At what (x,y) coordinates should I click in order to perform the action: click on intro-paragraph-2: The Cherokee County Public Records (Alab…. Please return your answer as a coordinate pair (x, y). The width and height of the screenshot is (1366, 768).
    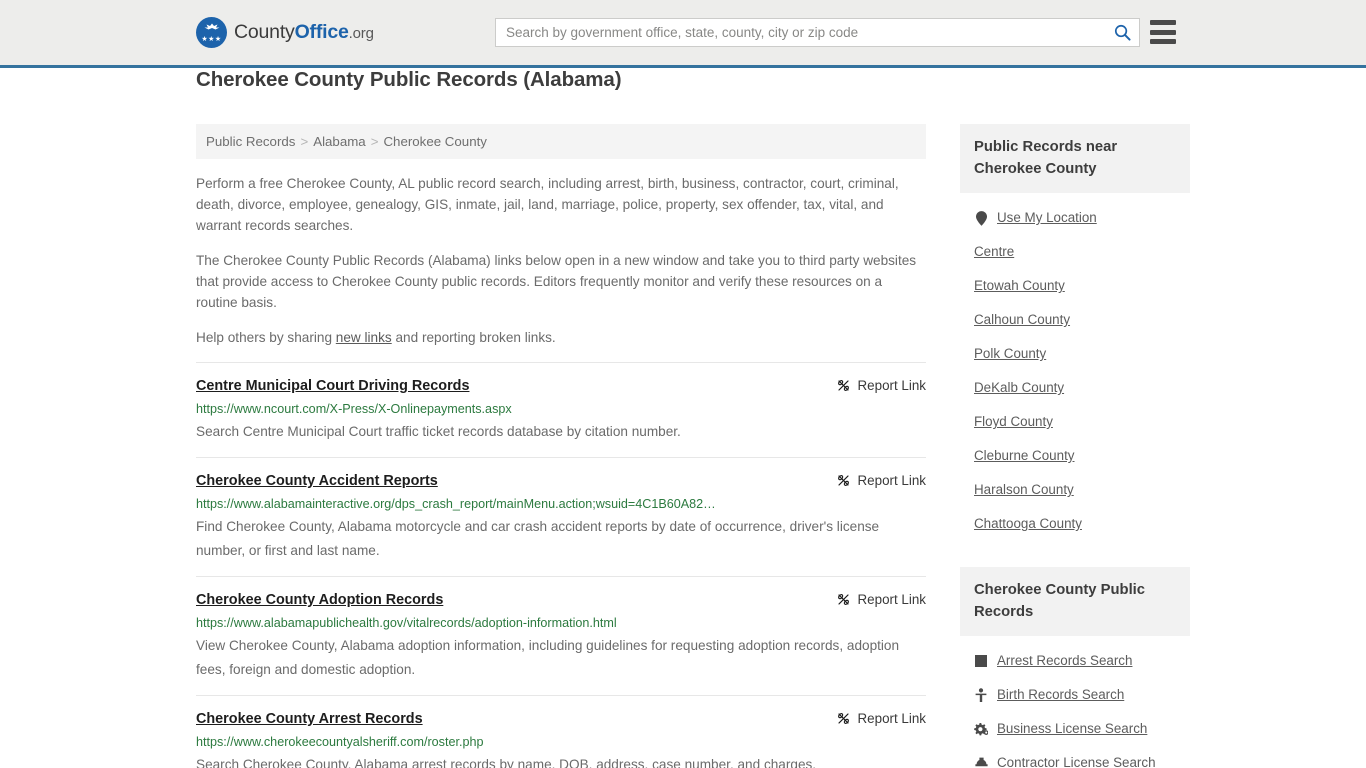
    Looking at the image, I should click on (556, 281).